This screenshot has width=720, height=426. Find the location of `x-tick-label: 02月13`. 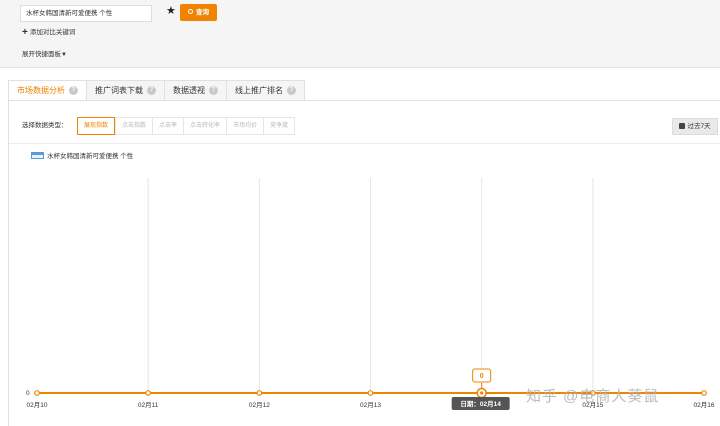

x-tick-label: 02月13 is located at coordinates (370, 405).